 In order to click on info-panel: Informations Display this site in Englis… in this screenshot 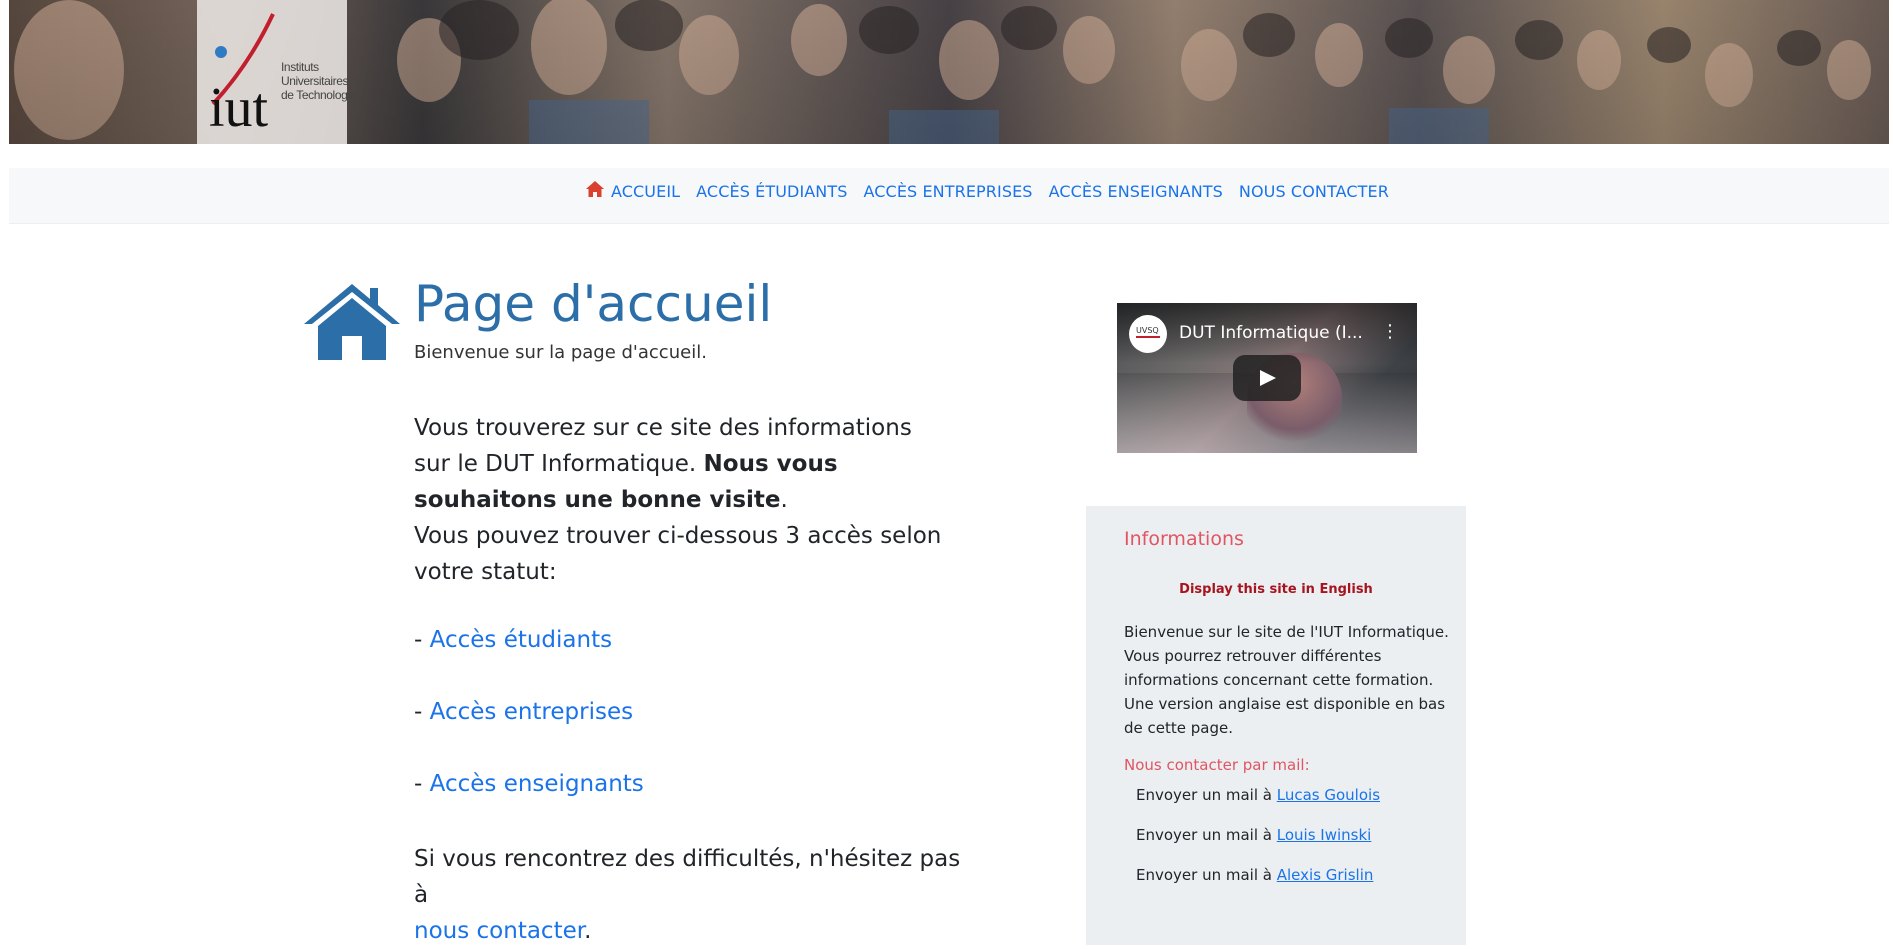, I will do `click(1276, 725)`.